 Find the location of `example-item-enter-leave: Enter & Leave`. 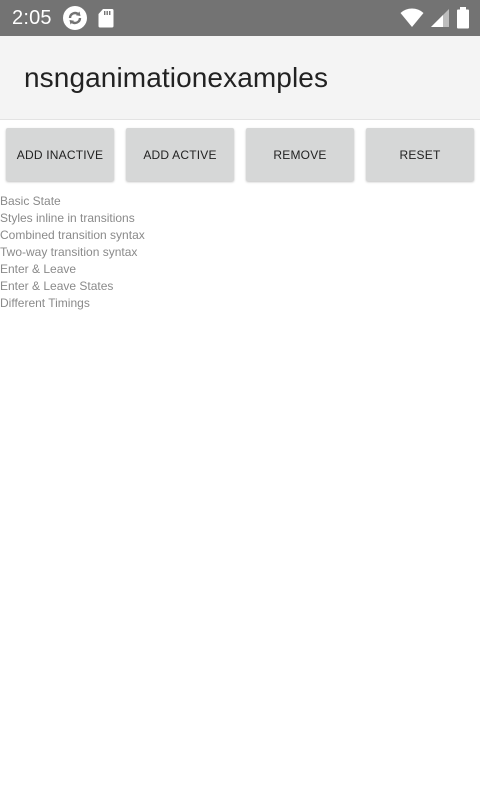

example-item-enter-leave: Enter & Leave is located at coordinates (240, 269).